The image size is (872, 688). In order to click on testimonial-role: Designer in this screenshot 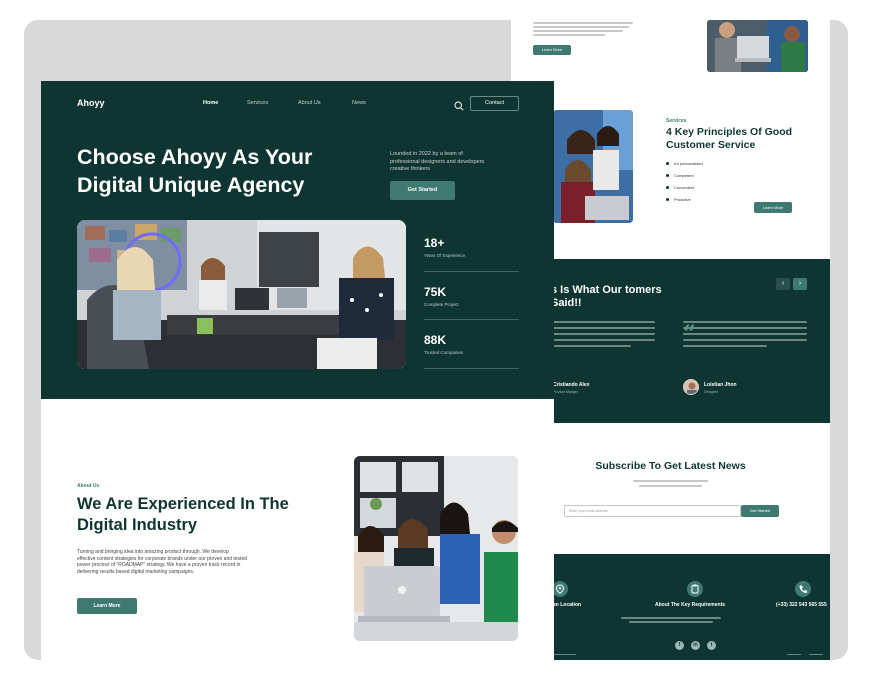, I will do `click(711, 392)`.